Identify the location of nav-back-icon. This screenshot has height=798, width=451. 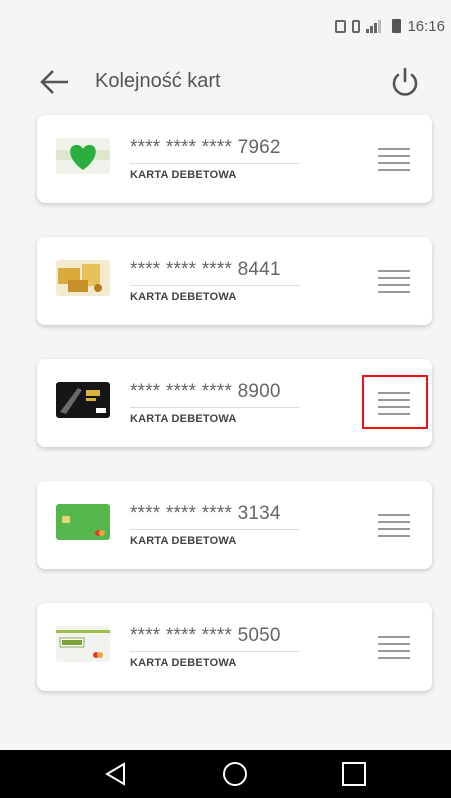
(115, 774).